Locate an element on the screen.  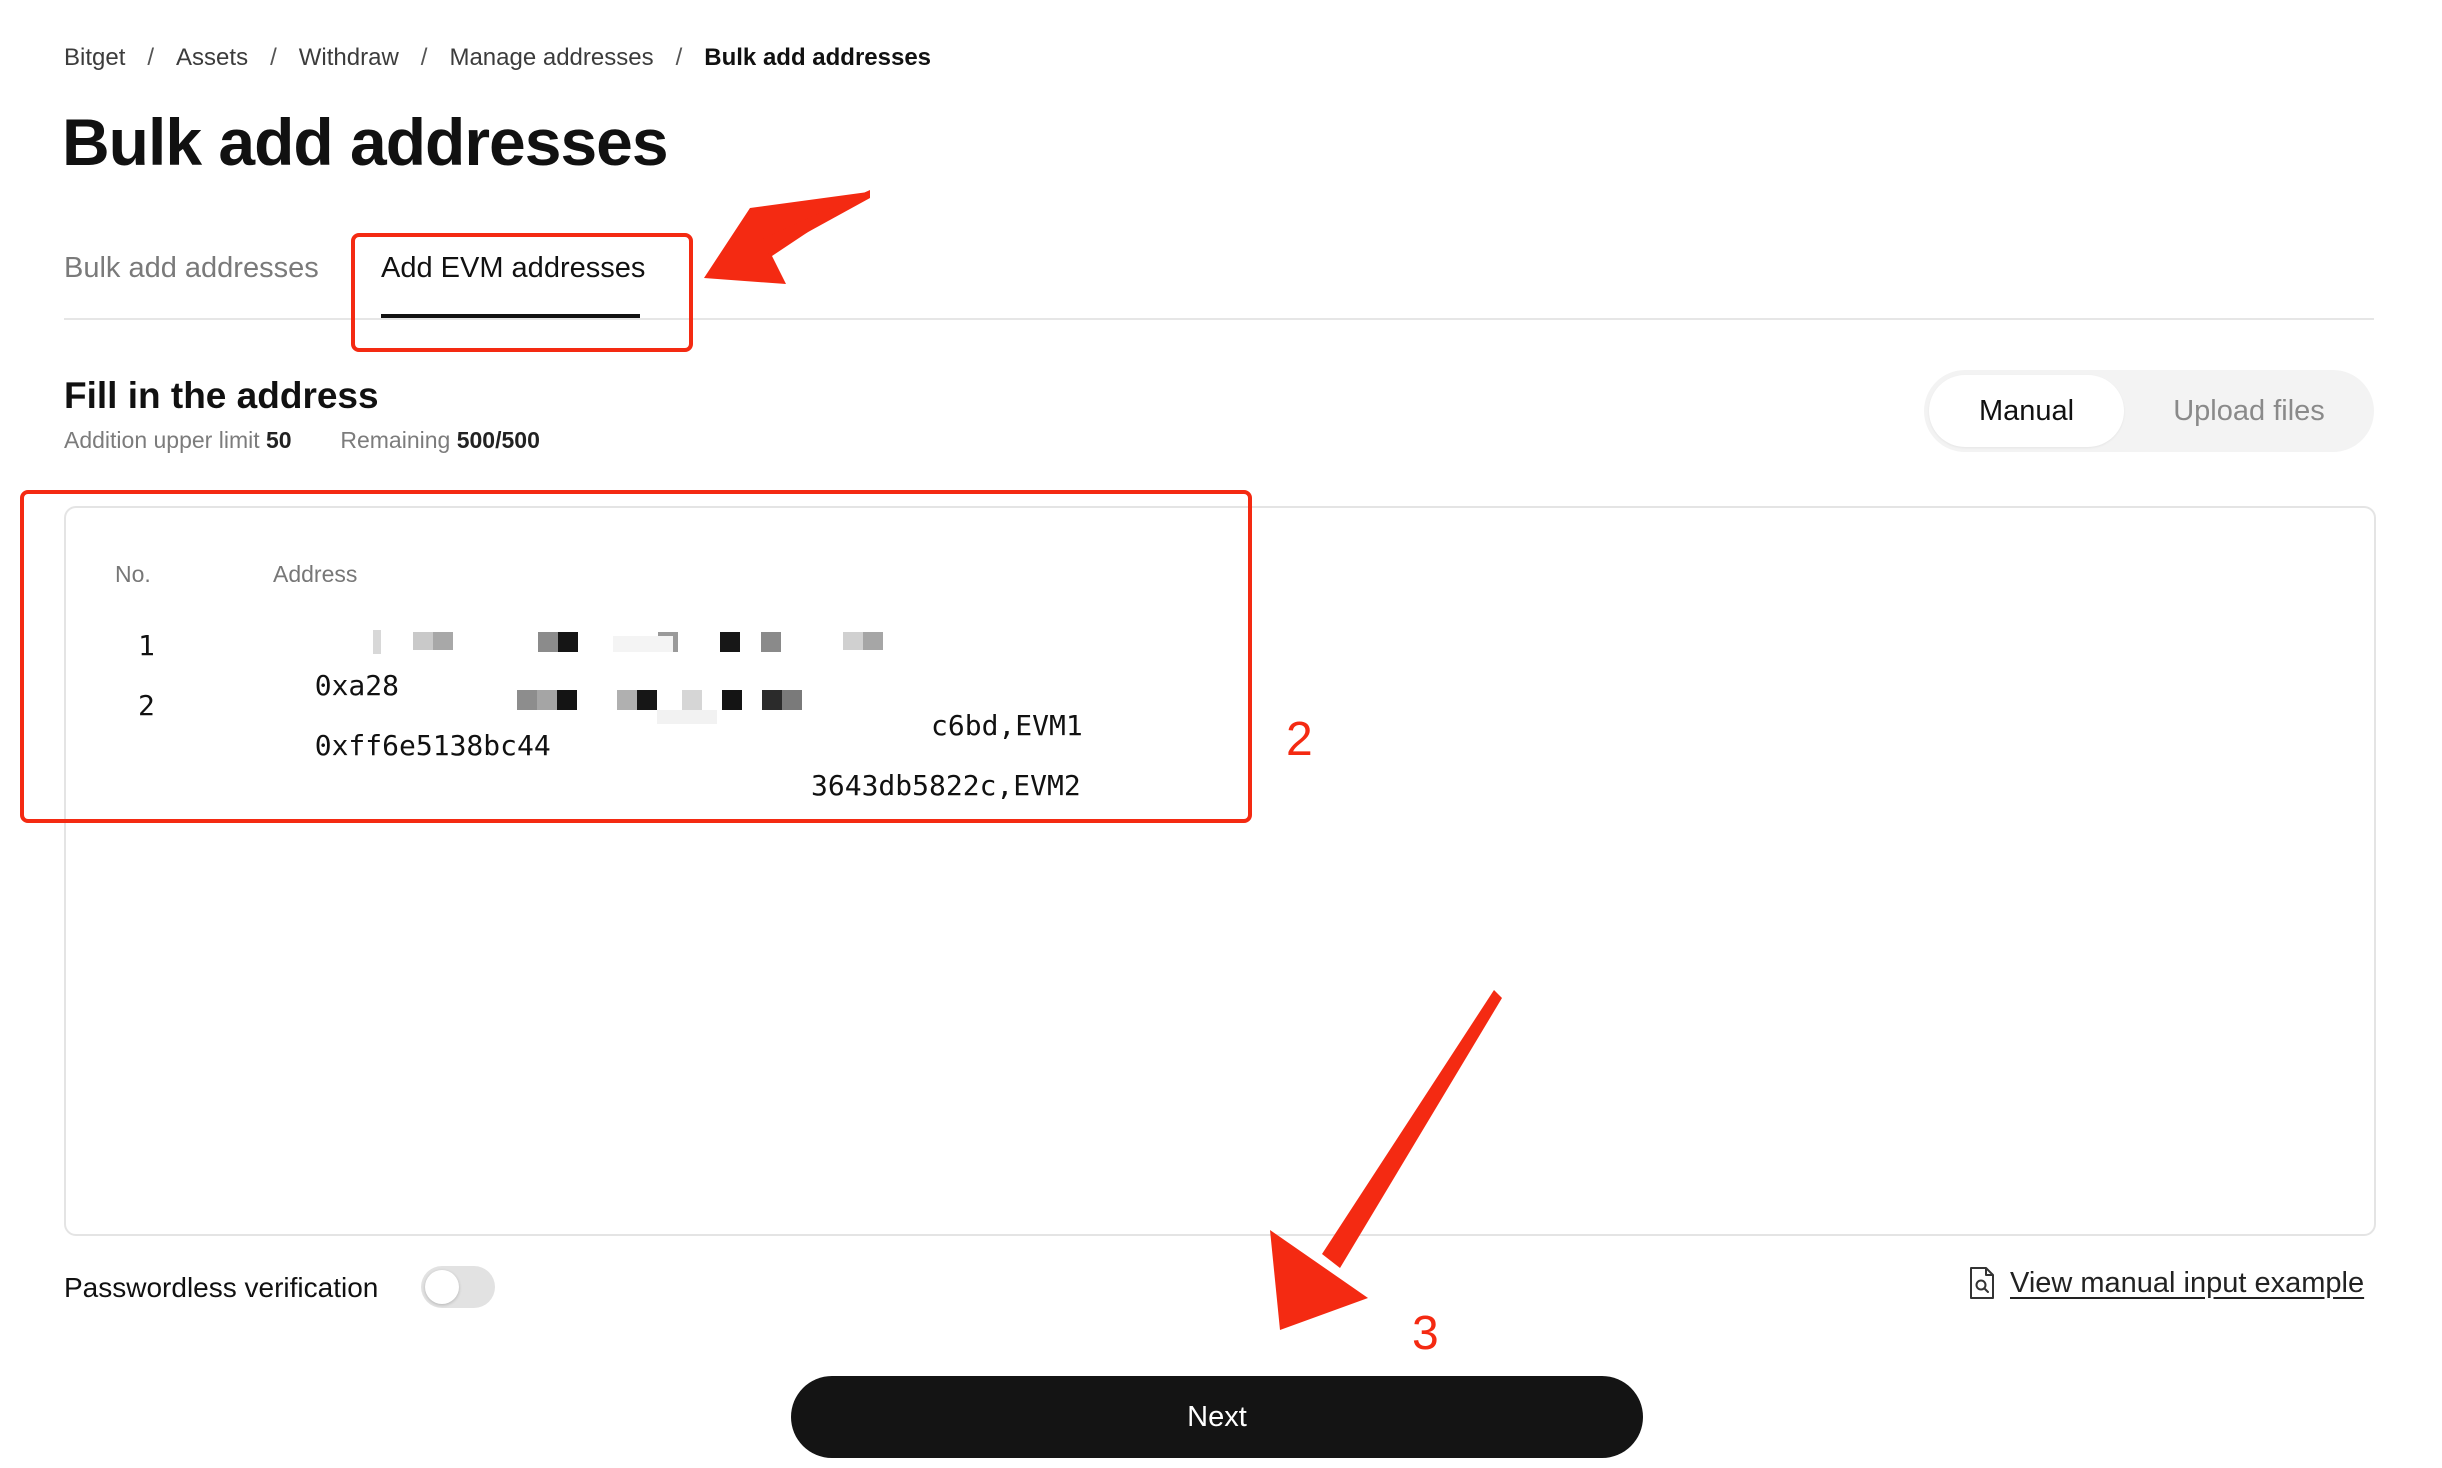
passwordless-verification-toggle is located at coordinates (458, 1287).